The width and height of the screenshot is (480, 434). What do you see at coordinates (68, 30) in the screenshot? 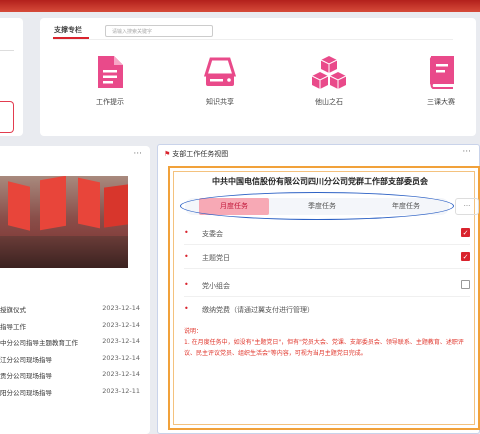
I see `tab-support-column: 支撑专栏` at bounding box center [68, 30].